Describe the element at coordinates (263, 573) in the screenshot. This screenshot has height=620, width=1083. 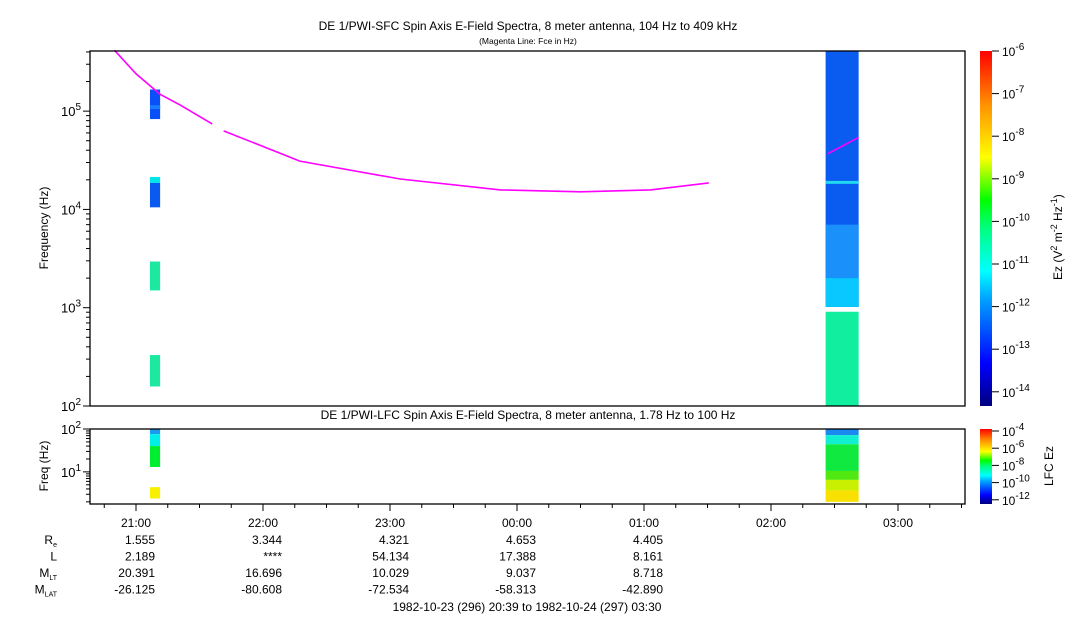
I see `ephemeris-value: 16.696` at that location.